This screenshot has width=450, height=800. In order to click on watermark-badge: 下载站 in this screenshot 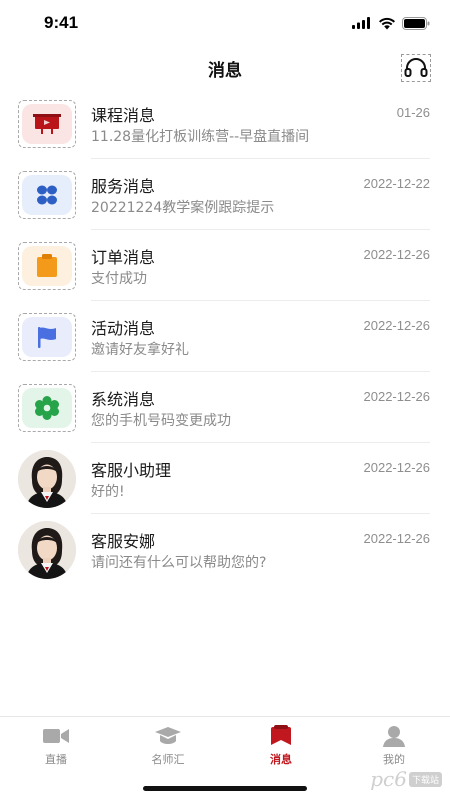, I will do `click(425, 779)`.